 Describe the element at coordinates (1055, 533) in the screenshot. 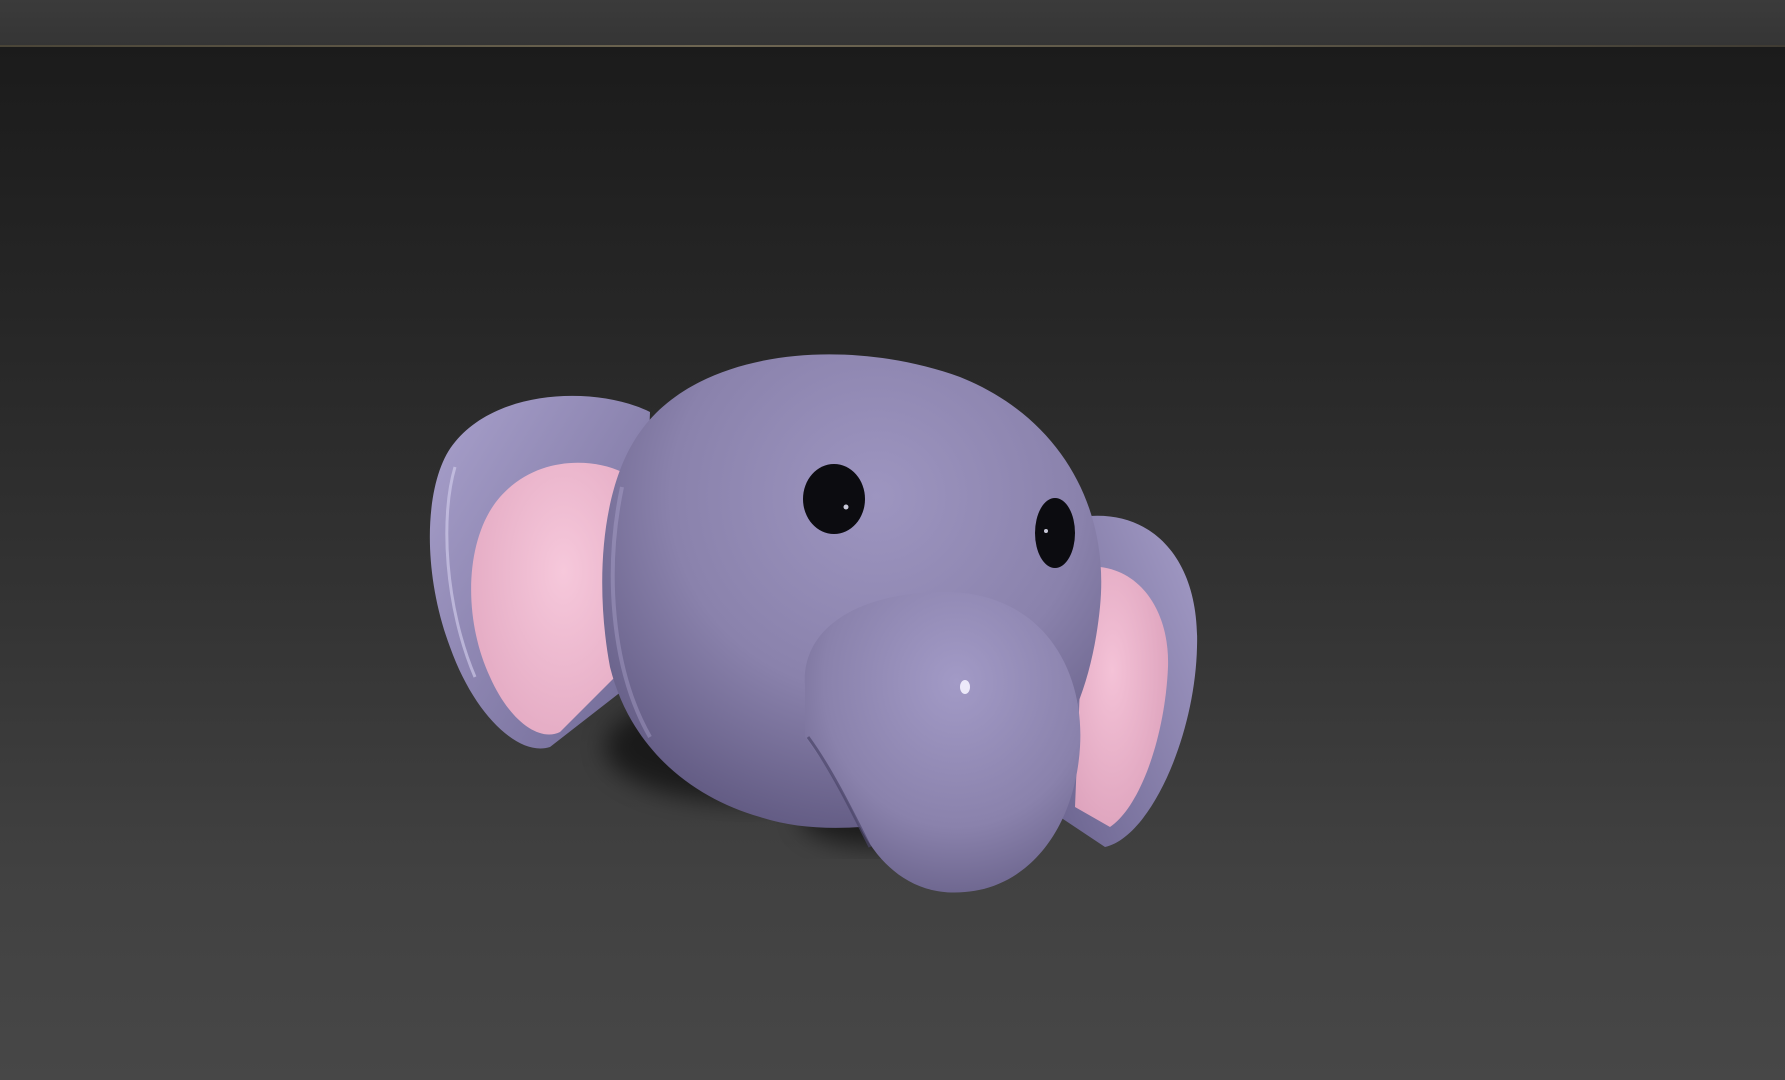

I see `right-eye` at that location.